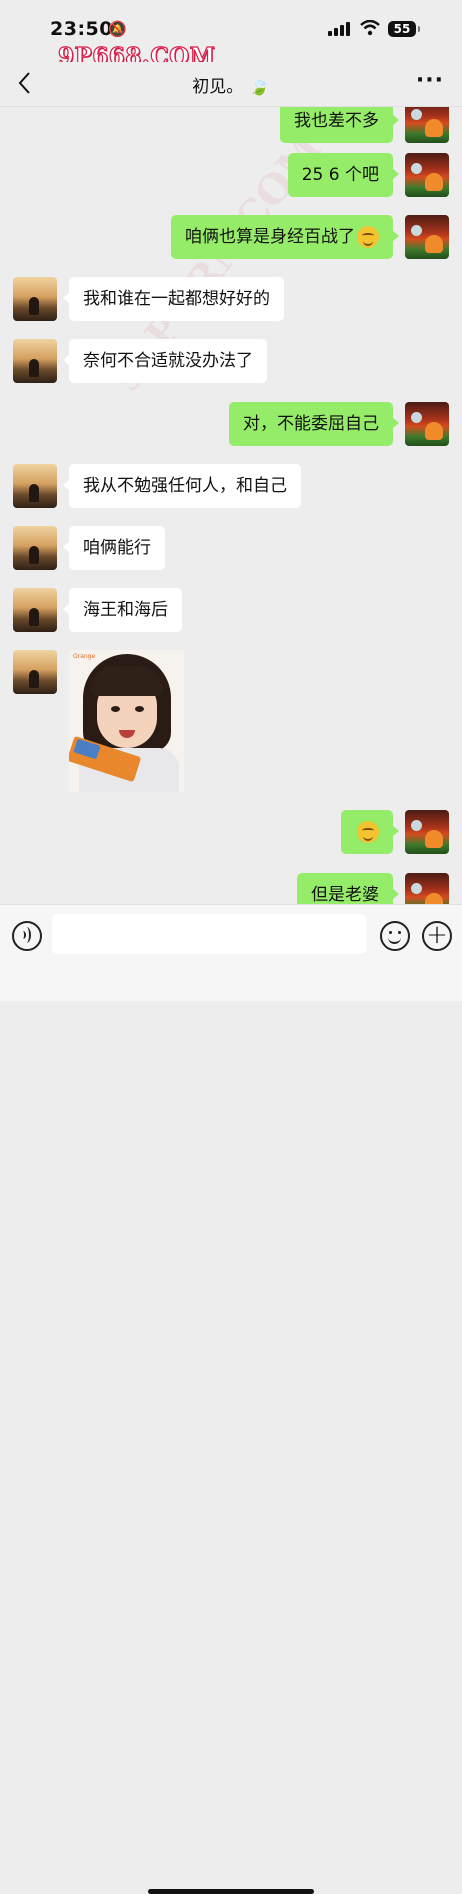  What do you see at coordinates (270, 237) in the screenshot?
I see `message-text: 咱俩也算是身经百战了` at bounding box center [270, 237].